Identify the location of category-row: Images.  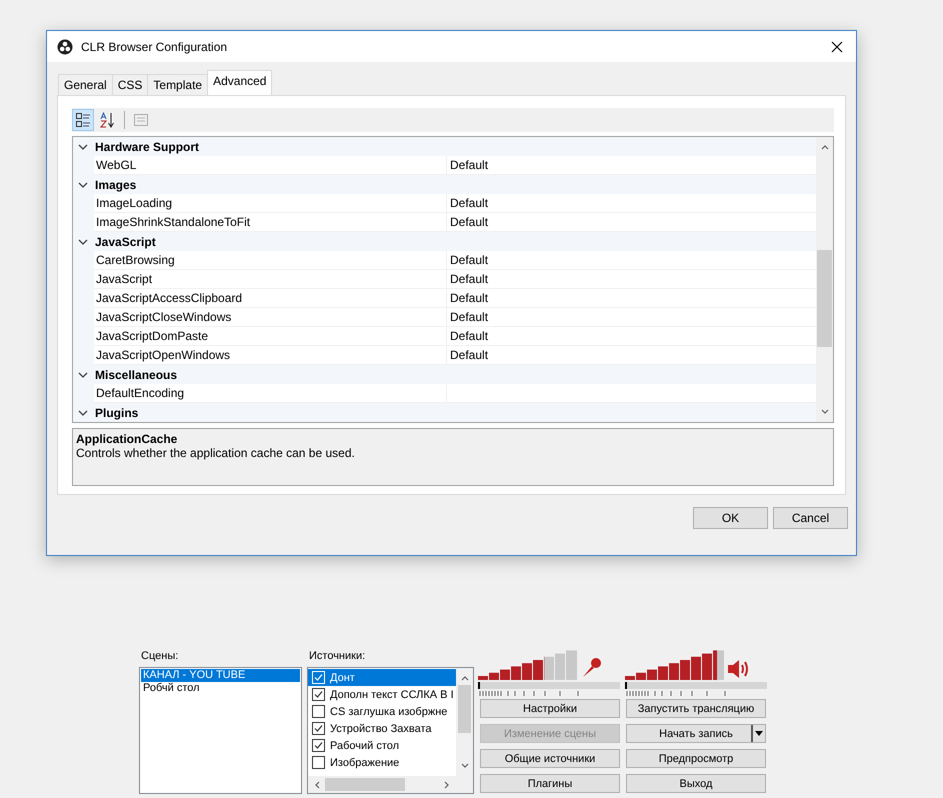
(444, 184).